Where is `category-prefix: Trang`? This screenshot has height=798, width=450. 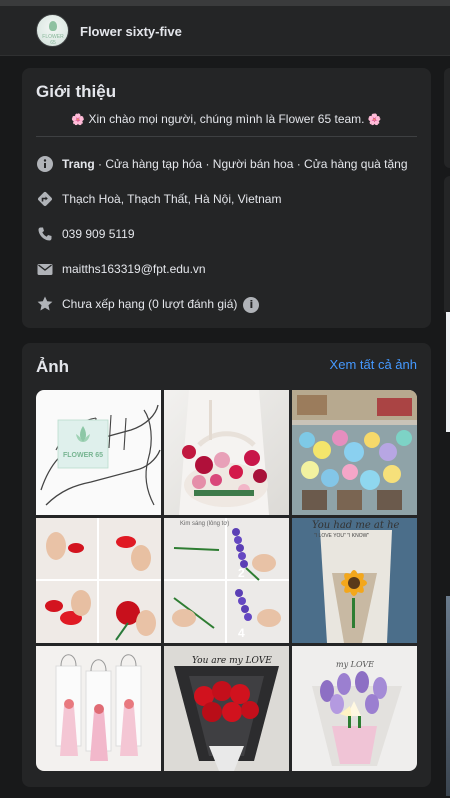
category-prefix: Trang is located at coordinates (78, 164).